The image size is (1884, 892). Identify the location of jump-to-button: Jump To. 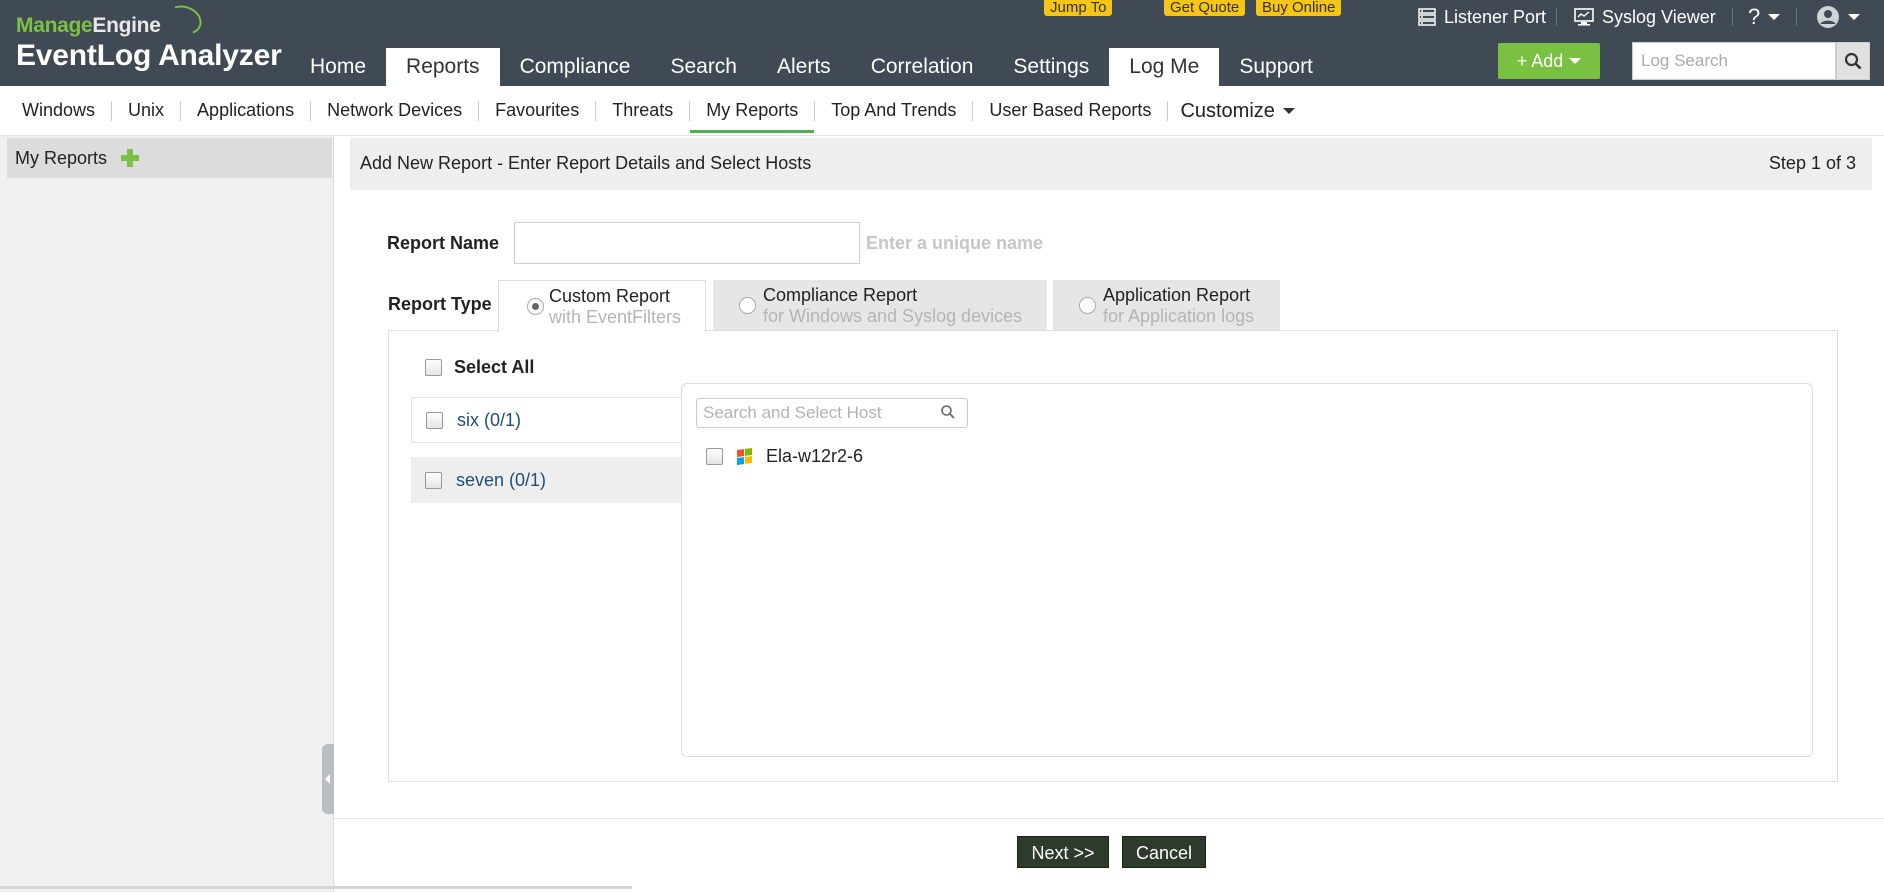
(1078, 8).